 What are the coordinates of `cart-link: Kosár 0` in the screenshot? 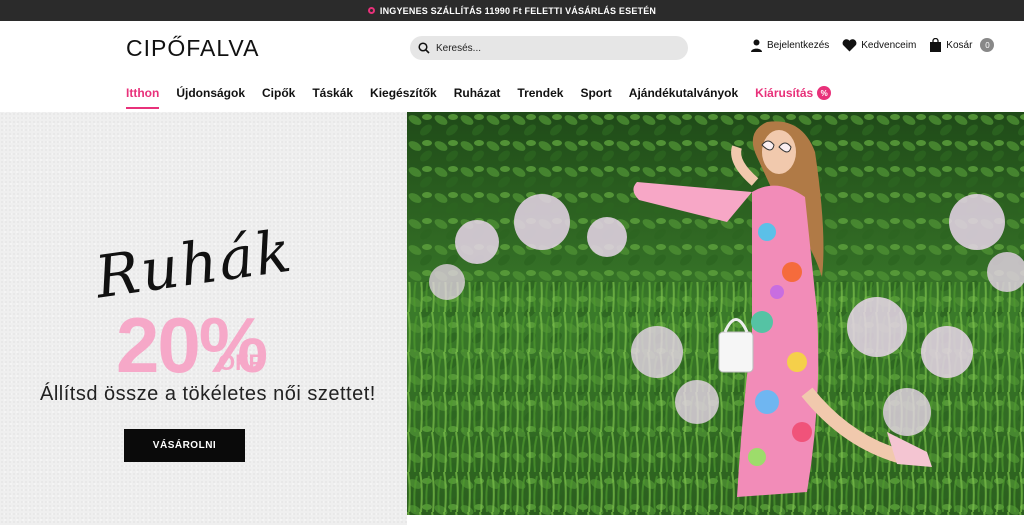 It's located at (962, 45).